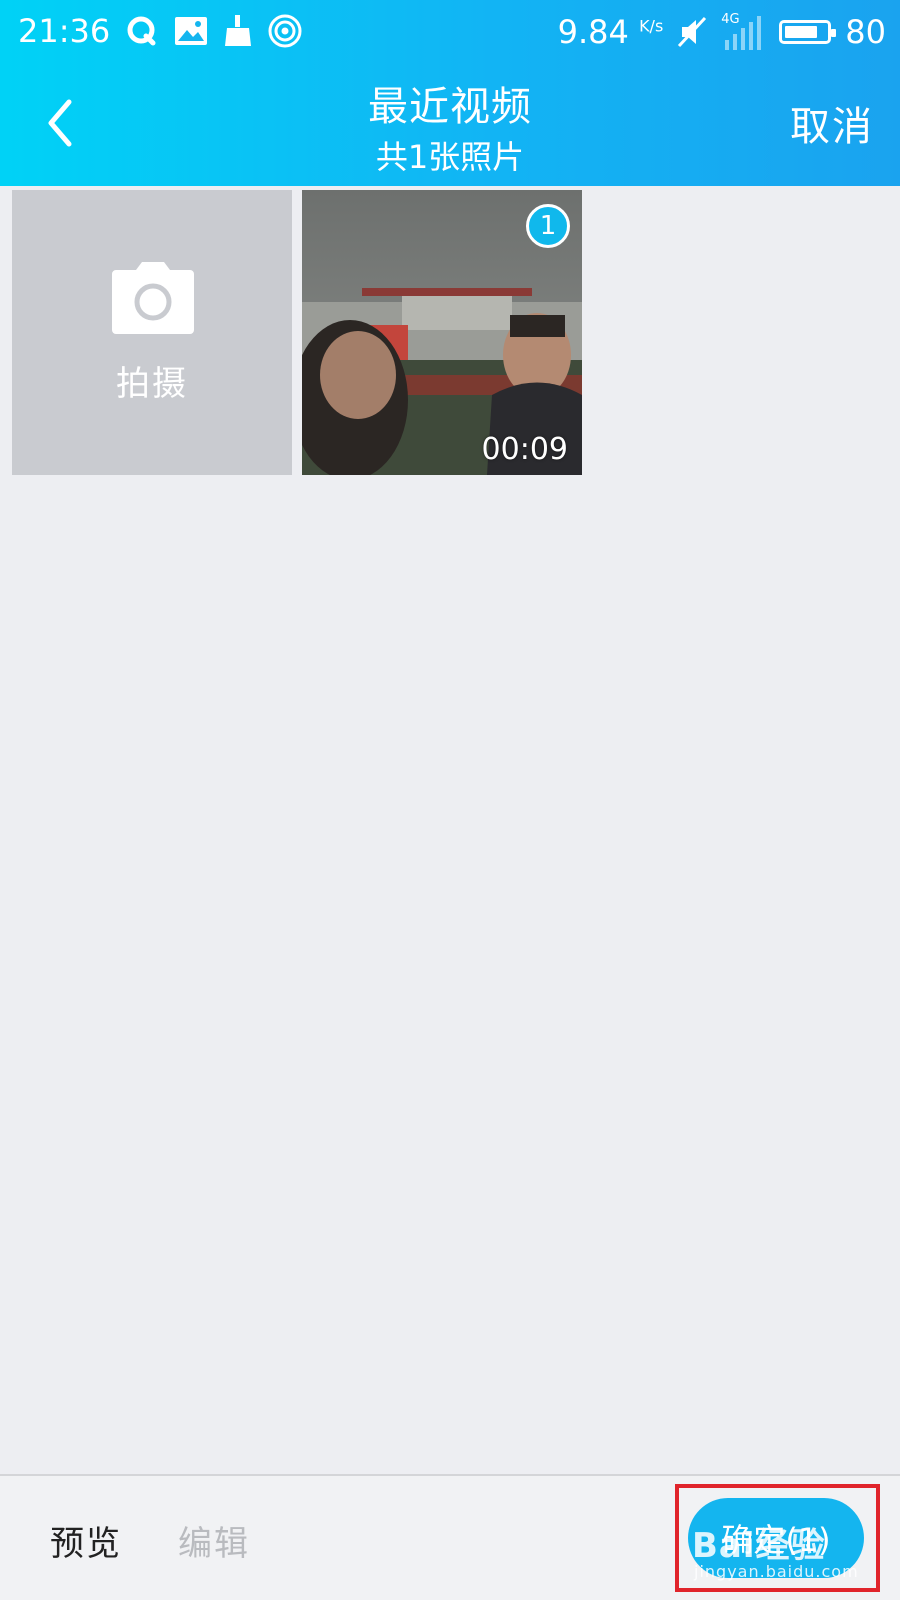 This screenshot has height=1600, width=900. Describe the element at coordinates (801, 32) in the screenshot. I see `battery-fill` at that location.